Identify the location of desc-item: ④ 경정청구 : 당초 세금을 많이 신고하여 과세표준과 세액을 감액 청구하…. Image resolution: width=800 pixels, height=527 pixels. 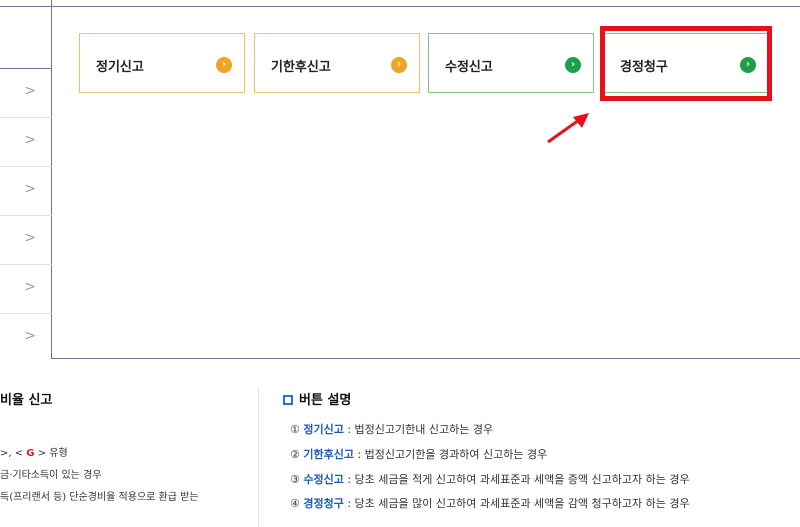
(490, 503).